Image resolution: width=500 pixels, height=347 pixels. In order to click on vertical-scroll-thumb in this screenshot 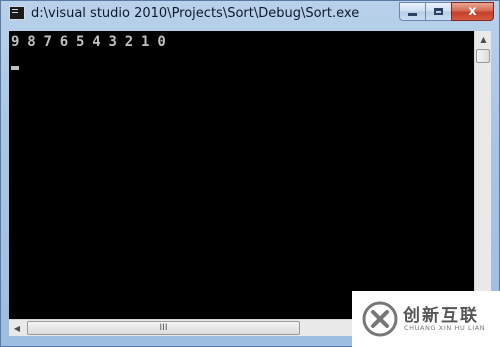, I will do `click(483, 56)`.